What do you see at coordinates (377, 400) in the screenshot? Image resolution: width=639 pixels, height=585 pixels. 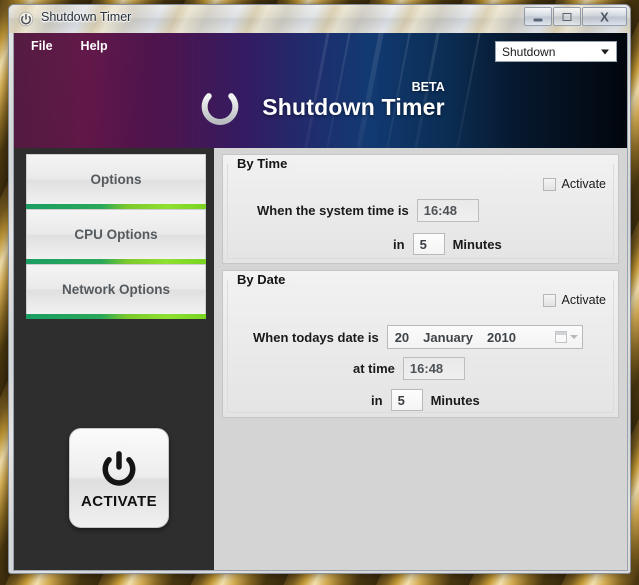 I see `by-date-in-label: in` at bounding box center [377, 400].